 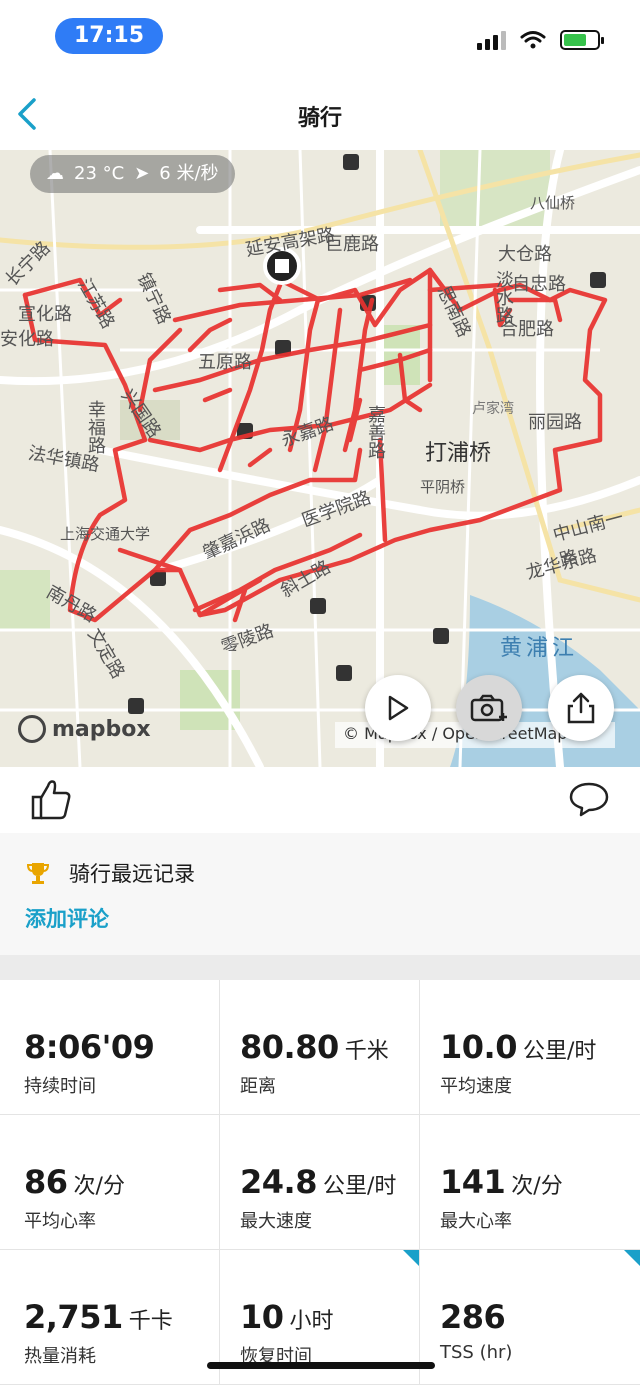 What do you see at coordinates (476, 1221) in the screenshot?
I see `stat-label: 最大心率` at bounding box center [476, 1221].